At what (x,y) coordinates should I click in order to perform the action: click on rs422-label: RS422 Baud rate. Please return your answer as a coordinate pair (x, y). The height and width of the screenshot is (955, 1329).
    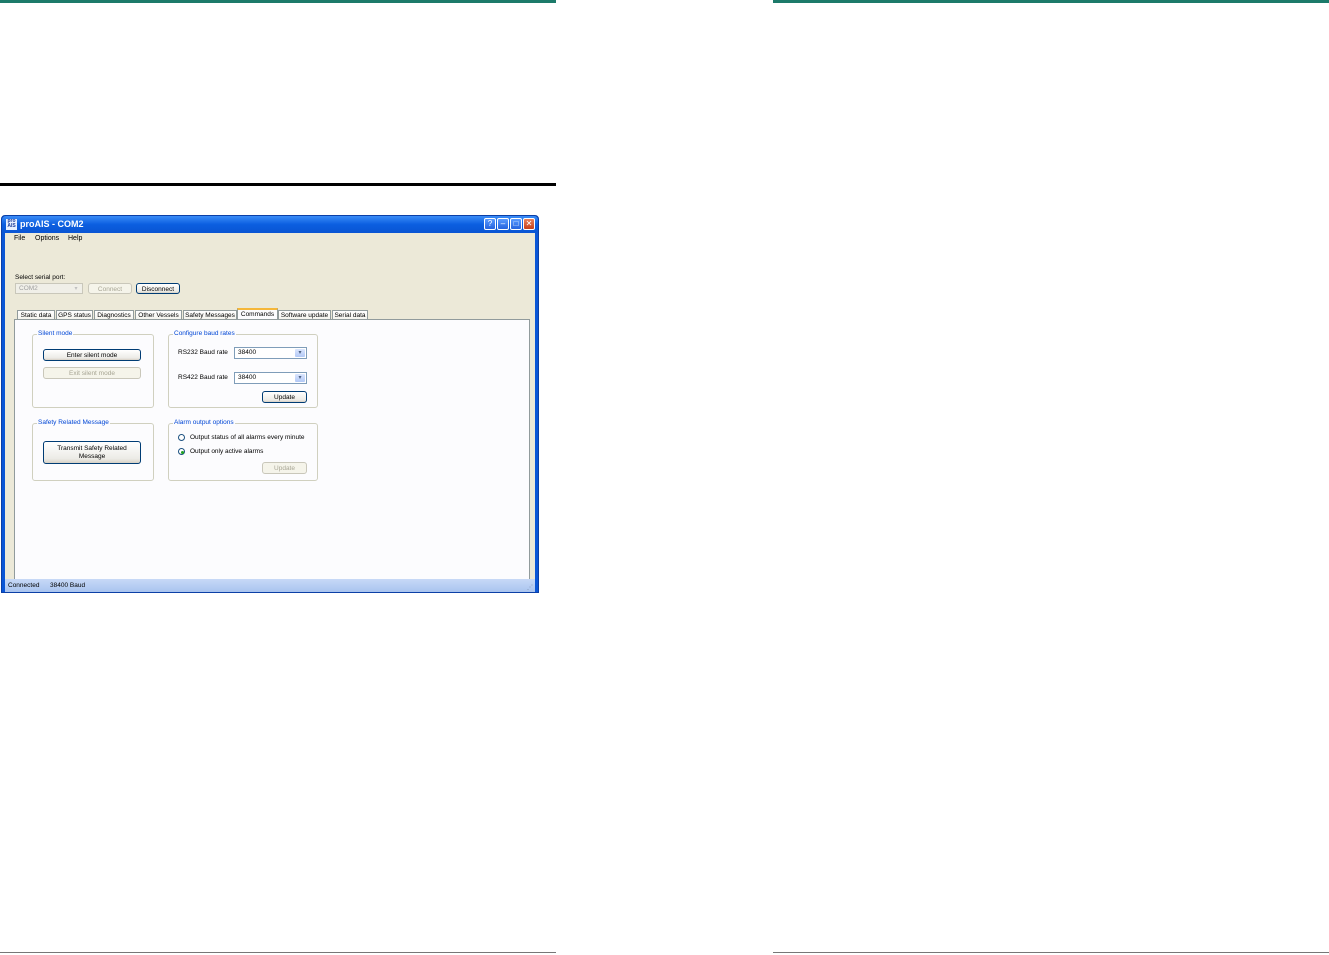
    Looking at the image, I should click on (203, 377).